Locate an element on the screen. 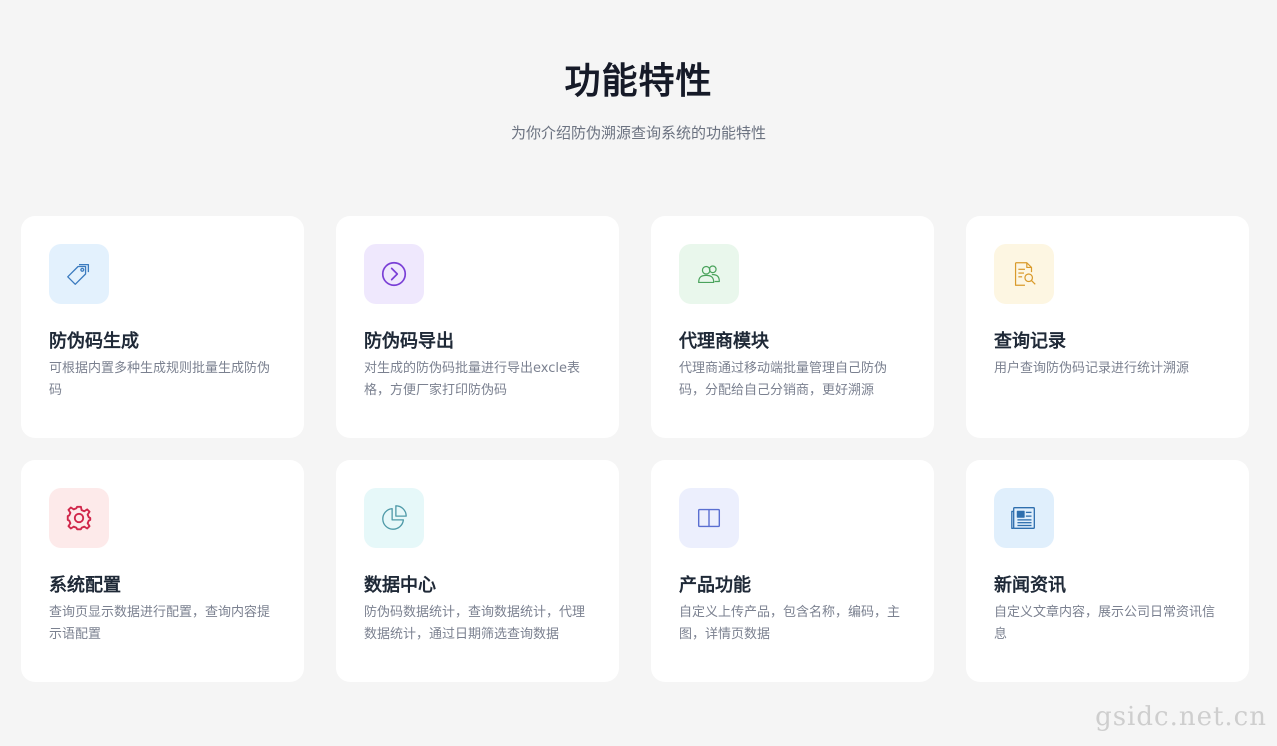 Image resolution: width=1277 pixels, height=746 pixels. book-icon is located at coordinates (709, 518).